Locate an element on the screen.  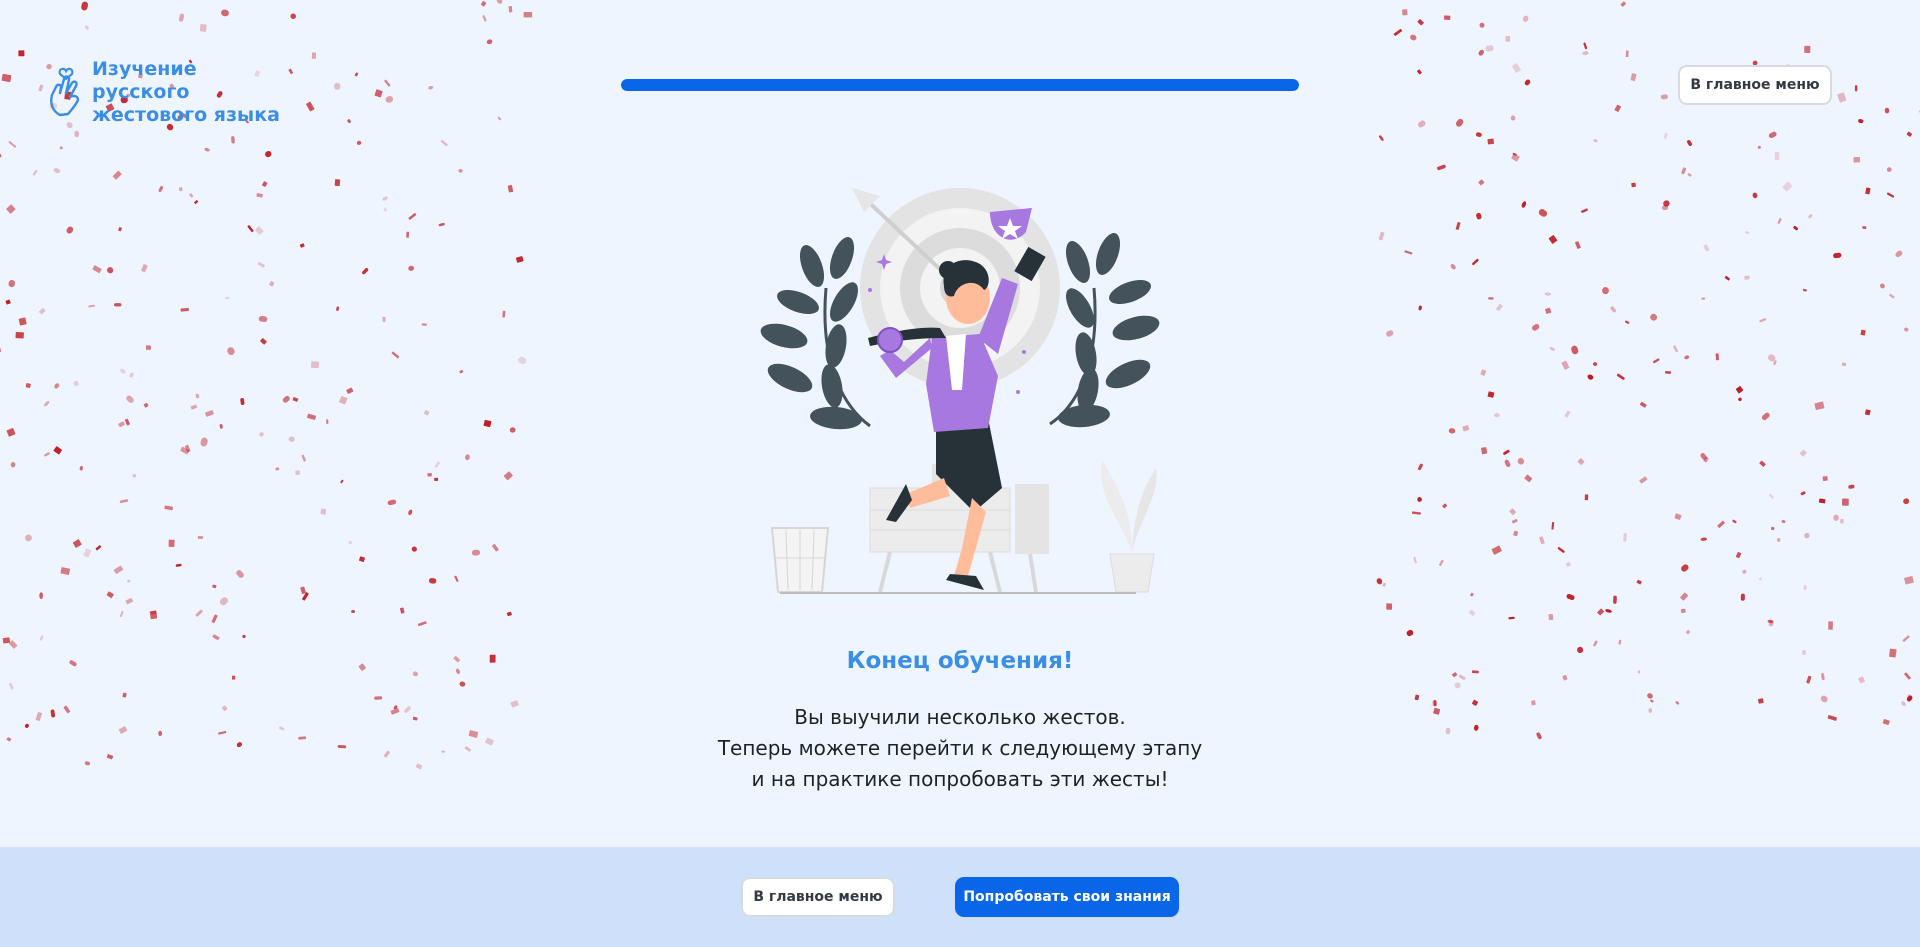
main-menu-button-bottom: В главное меню is located at coordinates (818, 897).